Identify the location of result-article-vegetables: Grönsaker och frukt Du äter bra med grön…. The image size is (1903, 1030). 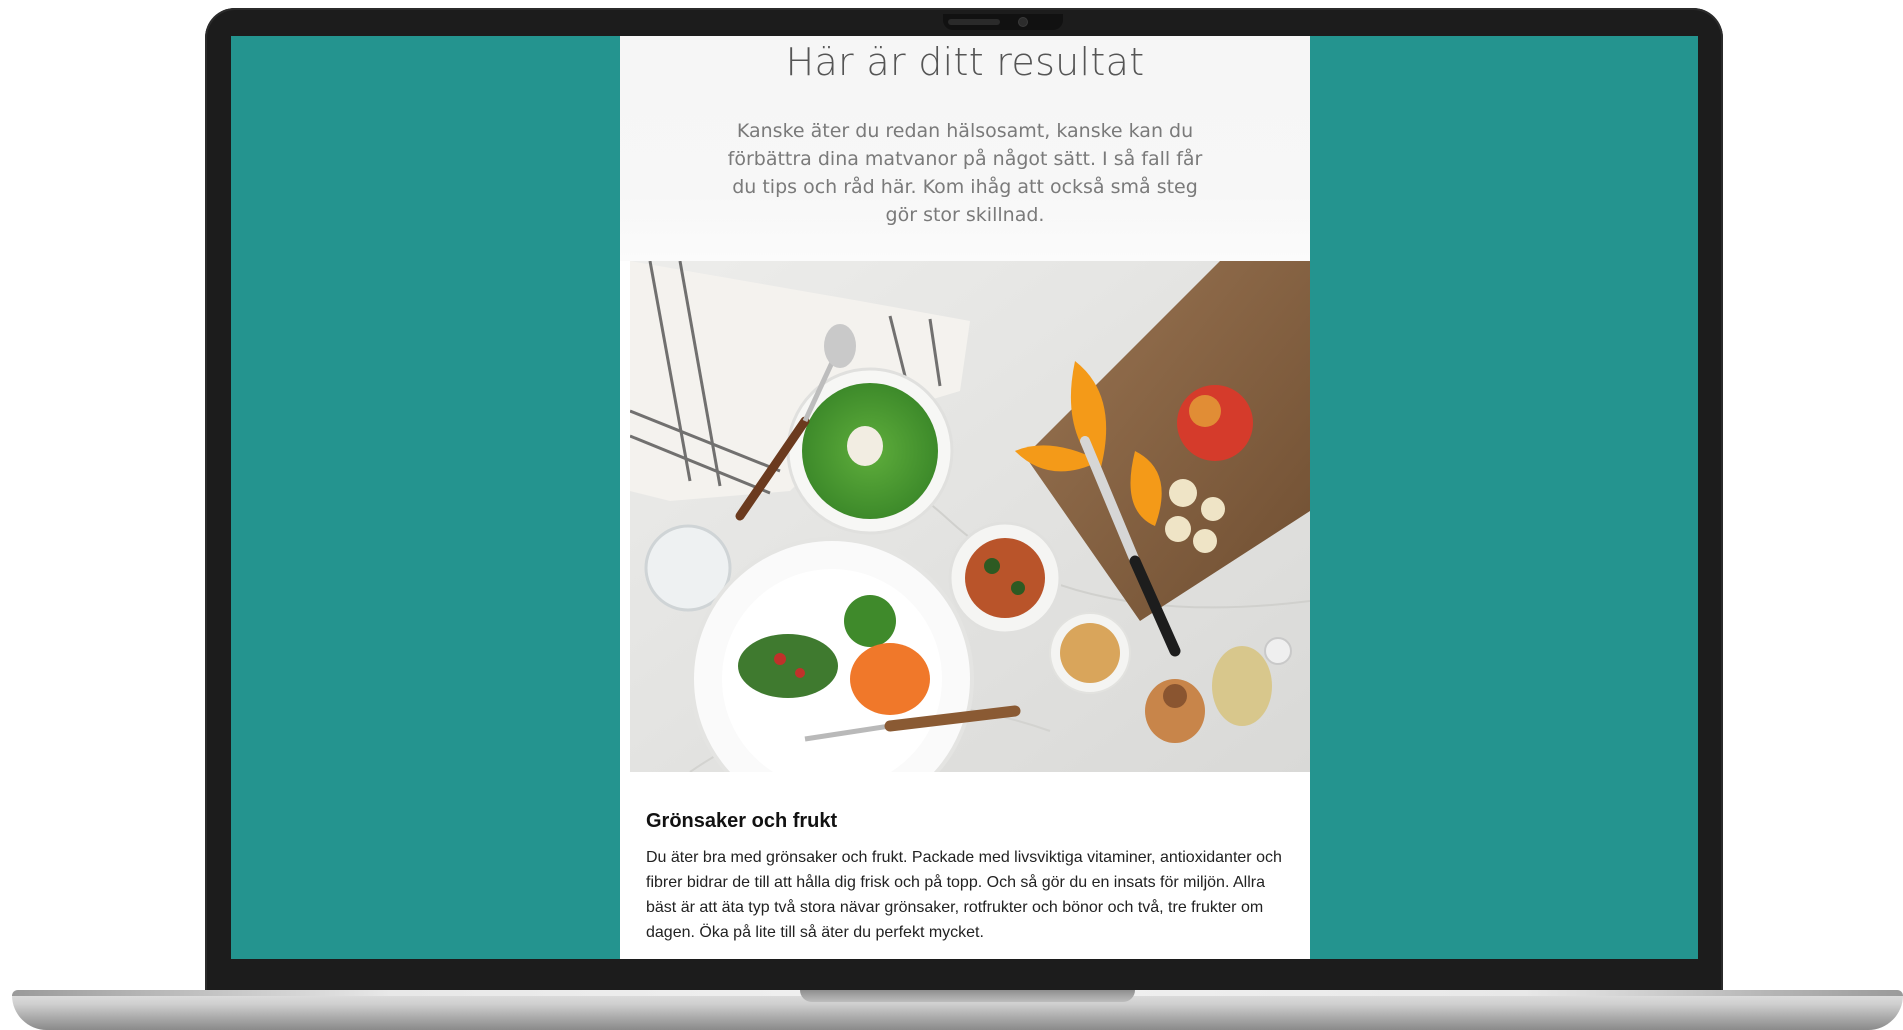
(971, 877).